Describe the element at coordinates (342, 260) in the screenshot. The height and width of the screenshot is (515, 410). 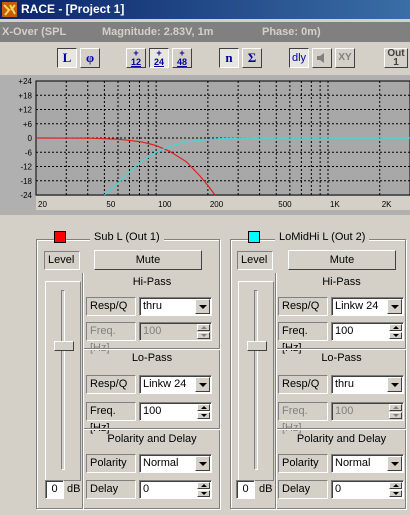
I see `channel-2-mute-button: Mute` at that location.